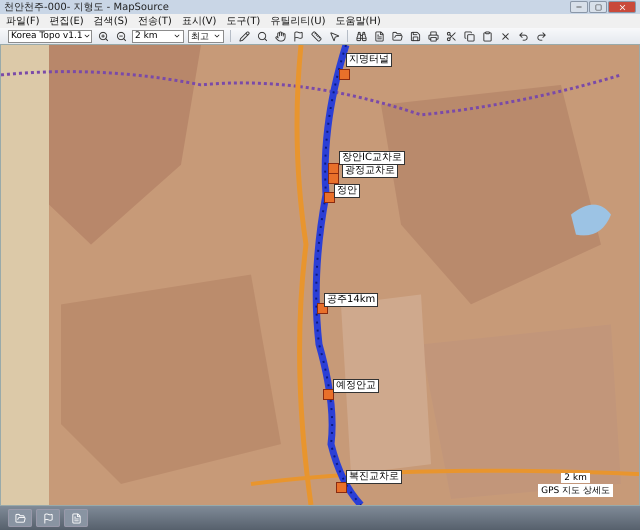  I want to click on binoculars-icon, so click(361, 36).